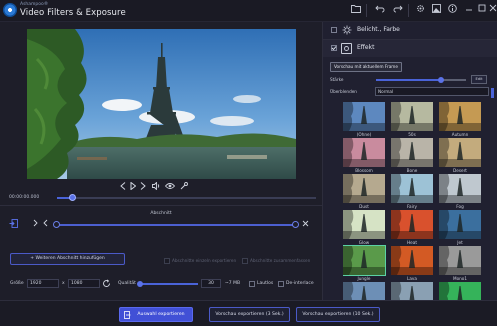 The width and height of the screenshot is (497, 326). I want to click on title-bar: Ashampoo® Video Filters & Exposure, so click(248, 11).